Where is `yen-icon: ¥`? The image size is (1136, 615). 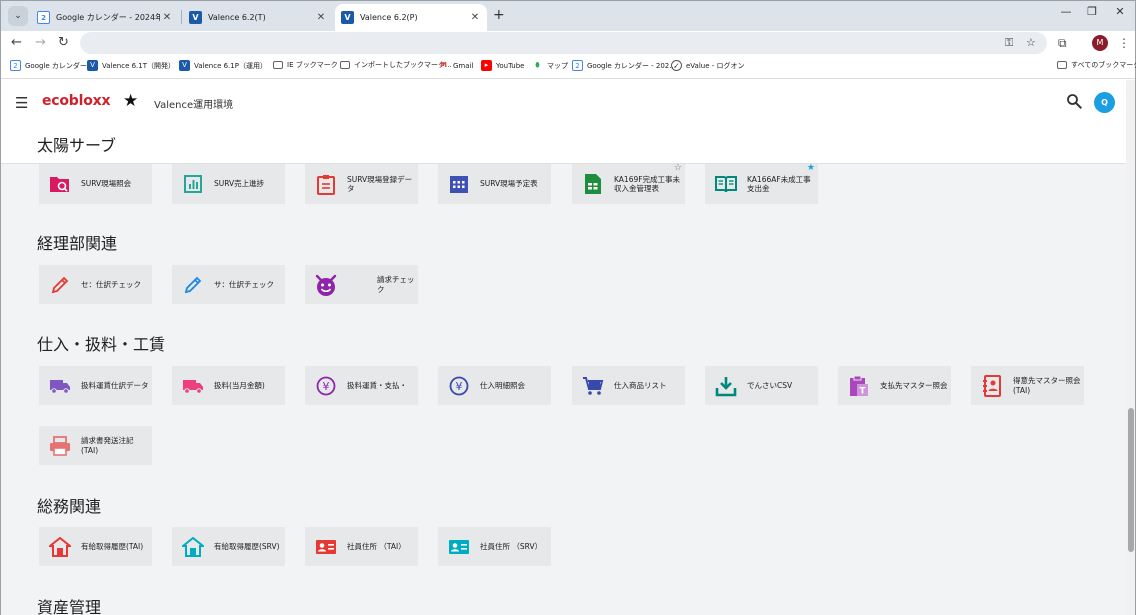 yen-icon: ¥ is located at coordinates (459, 385).